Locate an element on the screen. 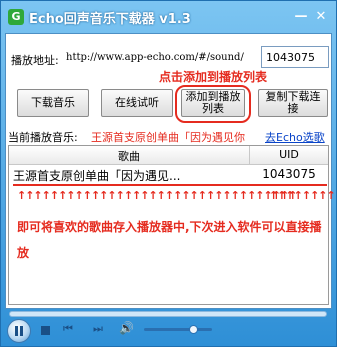 This screenshot has height=347, width=337. stop-icon is located at coordinates (45, 330).